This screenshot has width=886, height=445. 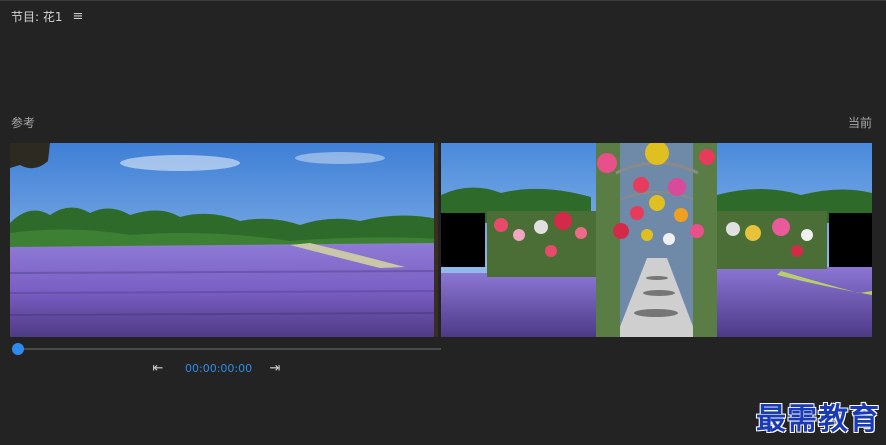 I want to click on reference-label: 参考, so click(x=23, y=123).